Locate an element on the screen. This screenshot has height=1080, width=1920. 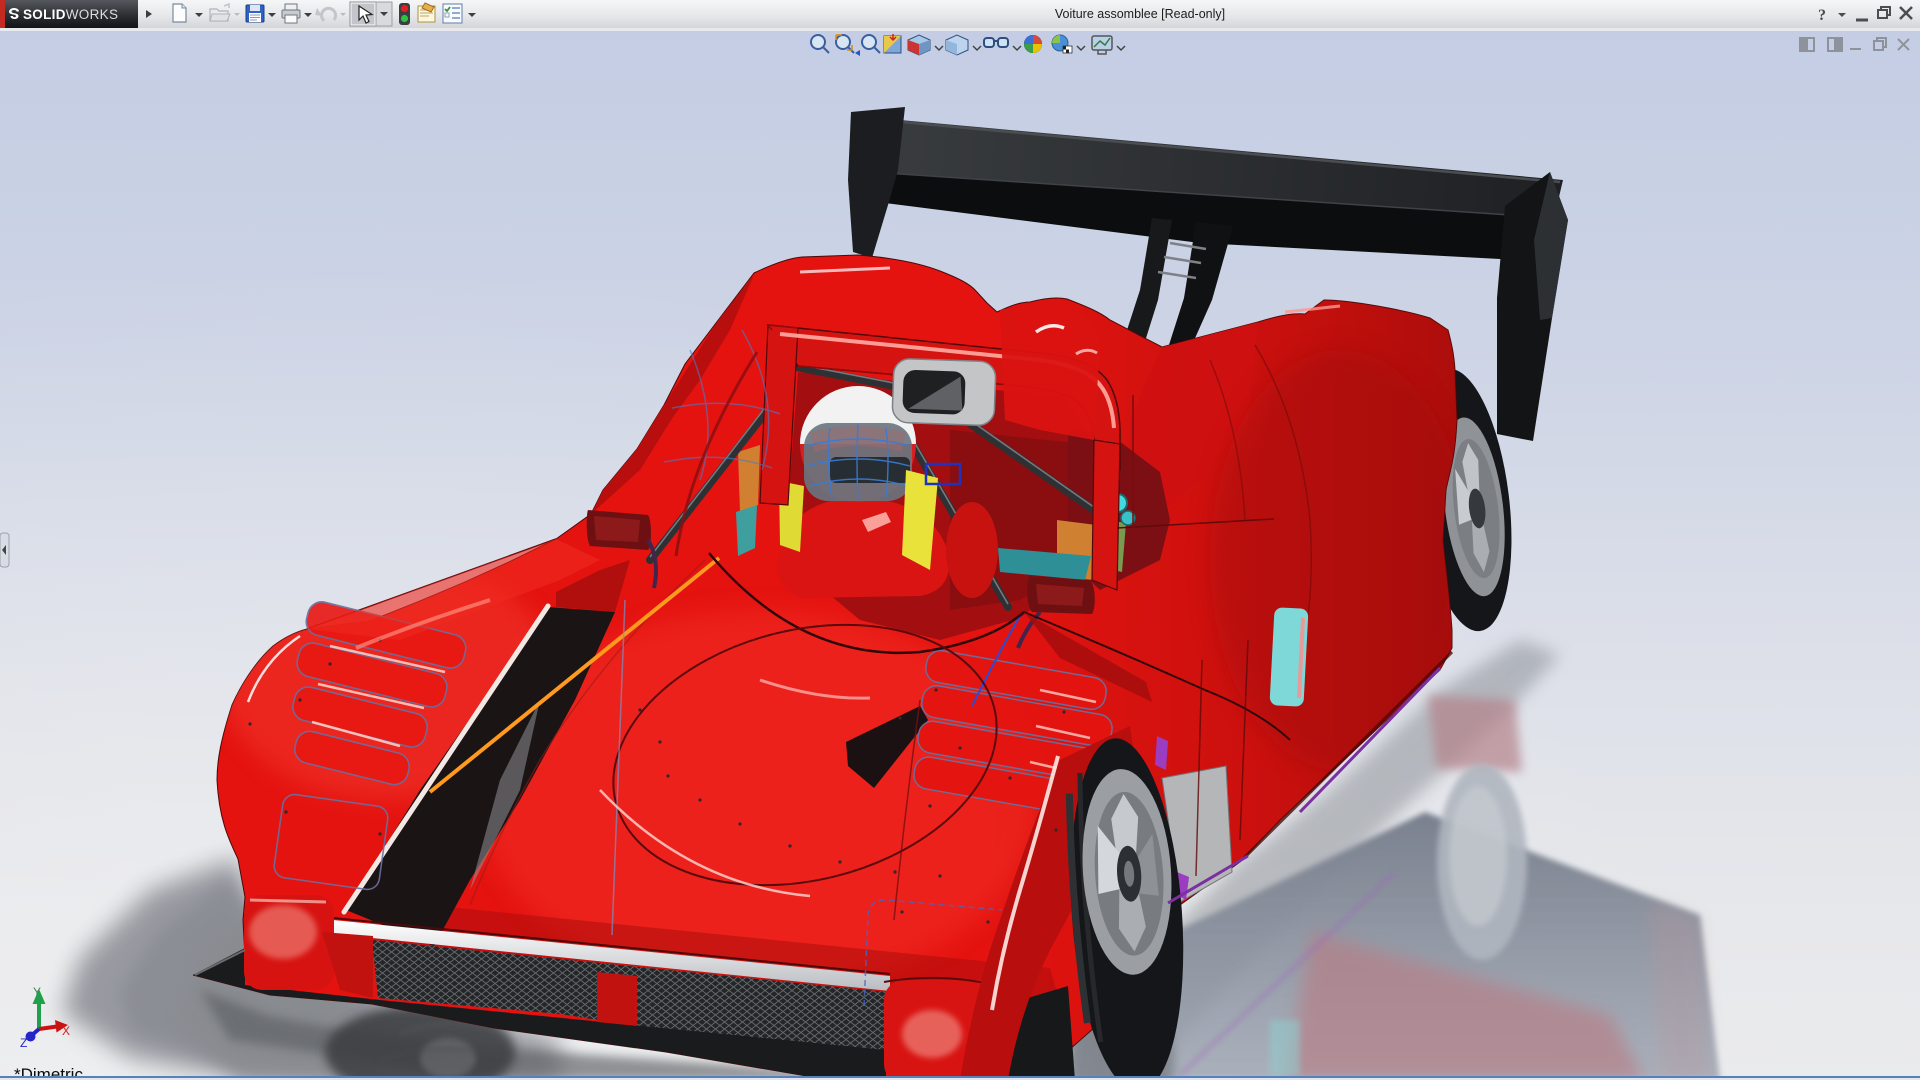
svg-text: Z is located at coordinates (23, 1043).